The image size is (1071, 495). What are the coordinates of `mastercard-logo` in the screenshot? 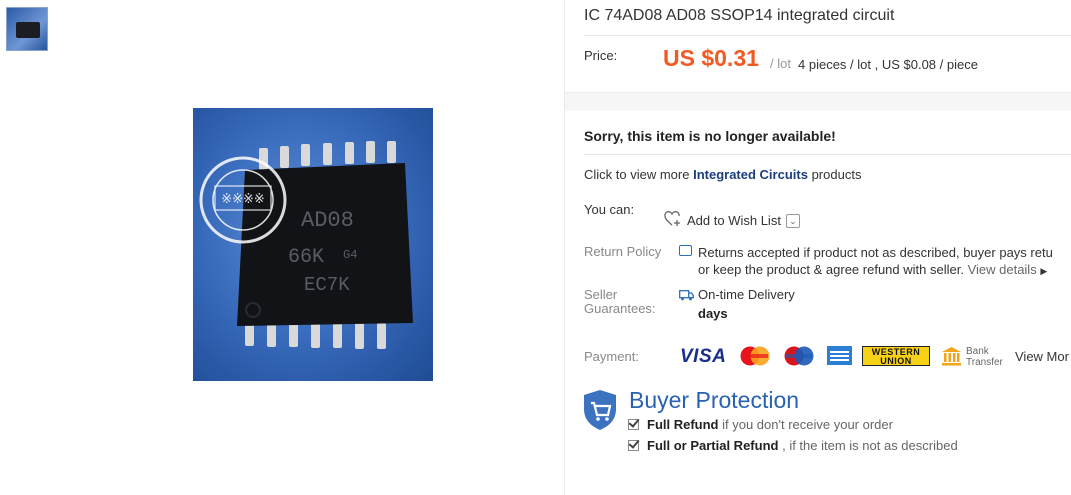 It's located at (755, 356).